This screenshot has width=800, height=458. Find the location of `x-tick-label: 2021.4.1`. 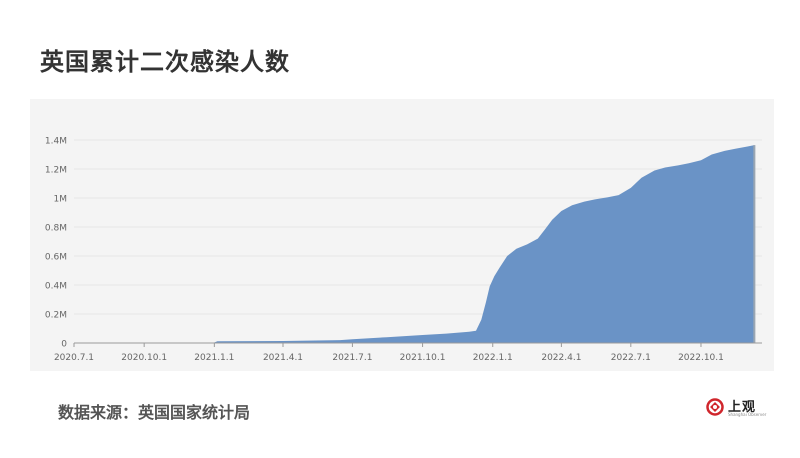

x-tick-label: 2021.4.1 is located at coordinates (283, 358).